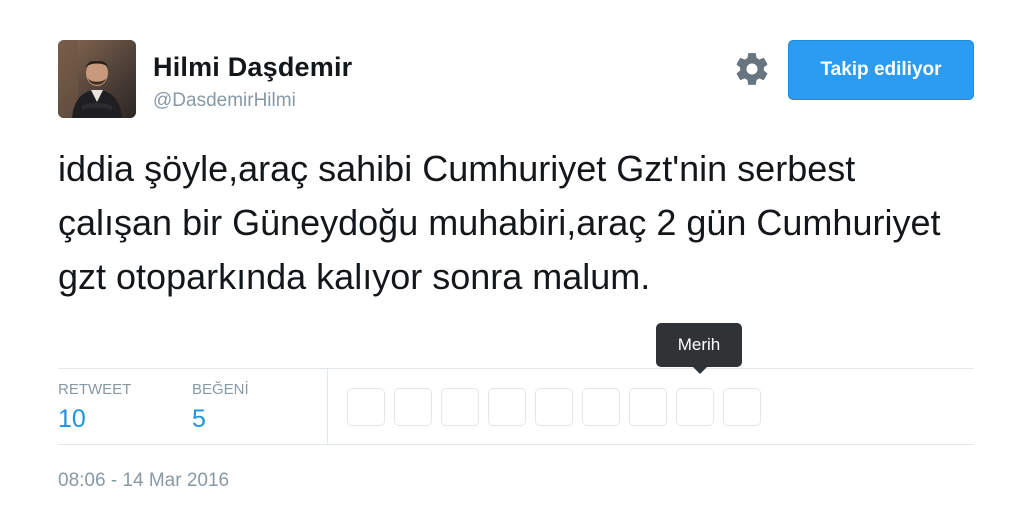 The width and height of the screenshot is (1024, 520). I want to click on avatar-photo, so click(97, 79).